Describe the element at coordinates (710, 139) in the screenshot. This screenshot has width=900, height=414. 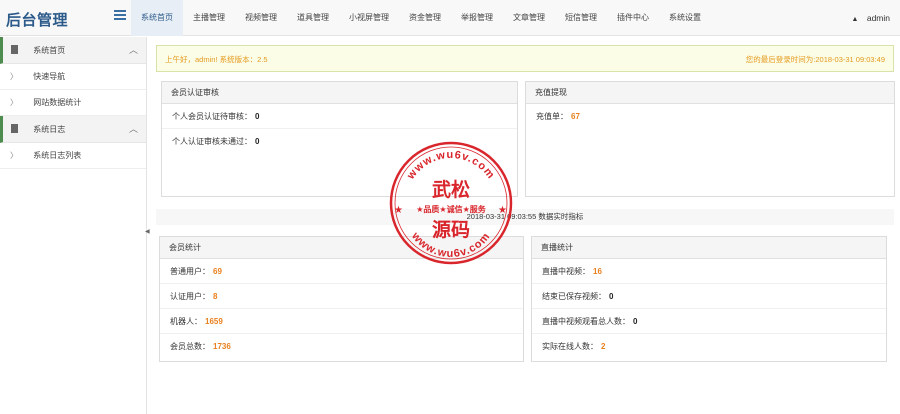
I see `panel-recharge: 充值提现 充值单： 67` at that location.